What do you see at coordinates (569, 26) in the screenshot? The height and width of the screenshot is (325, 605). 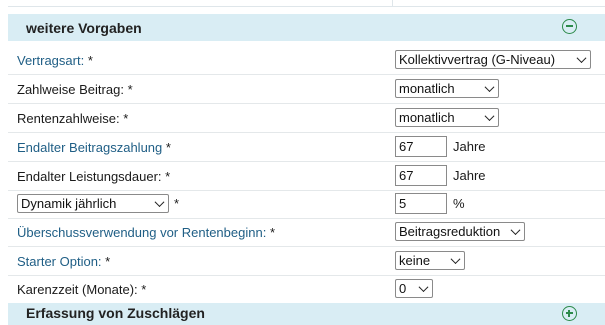 I see `collapse-minus-icon` at bounding box center [569, 26].